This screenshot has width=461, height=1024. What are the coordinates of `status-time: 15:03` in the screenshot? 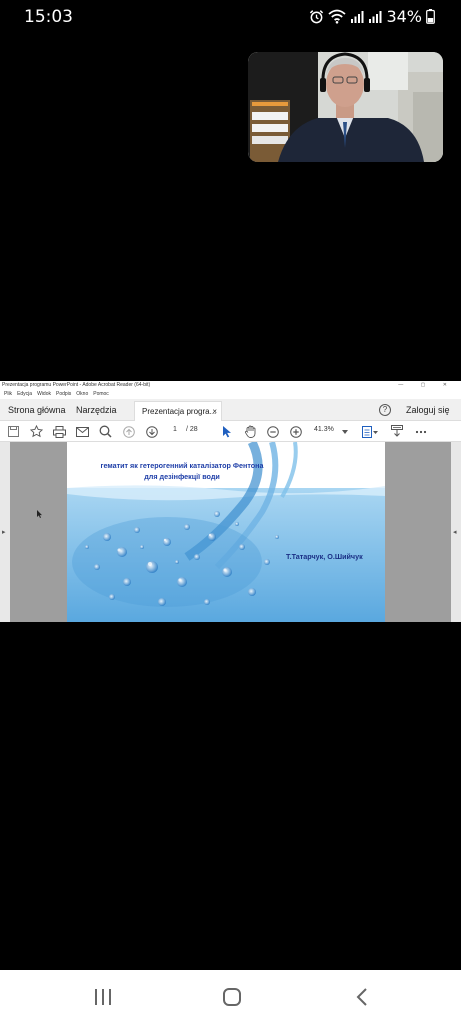 It's located at (48, 17).